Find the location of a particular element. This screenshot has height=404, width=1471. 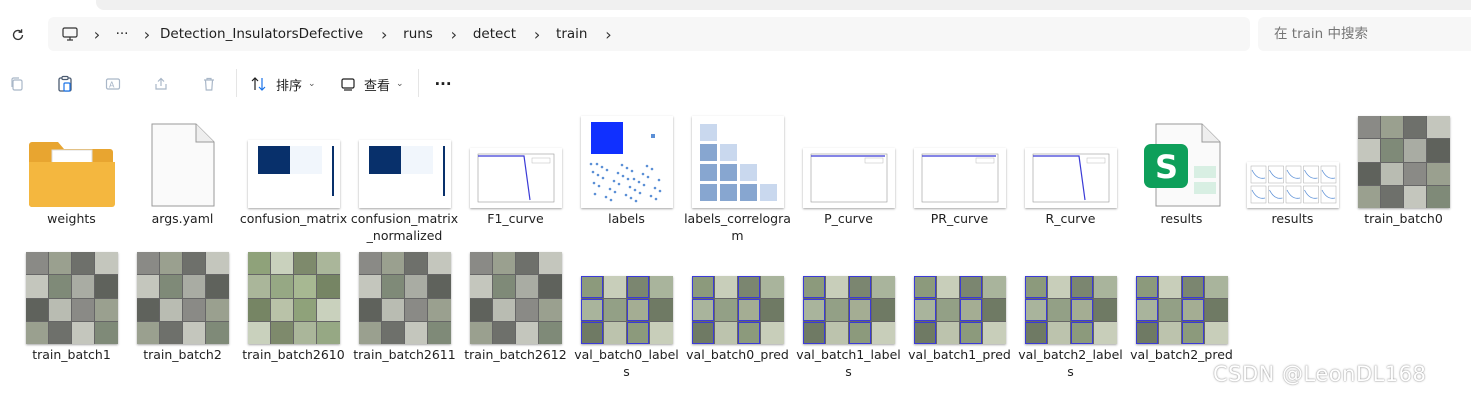

breadcrumb-item-train: train is located at coordinates (571, 34).